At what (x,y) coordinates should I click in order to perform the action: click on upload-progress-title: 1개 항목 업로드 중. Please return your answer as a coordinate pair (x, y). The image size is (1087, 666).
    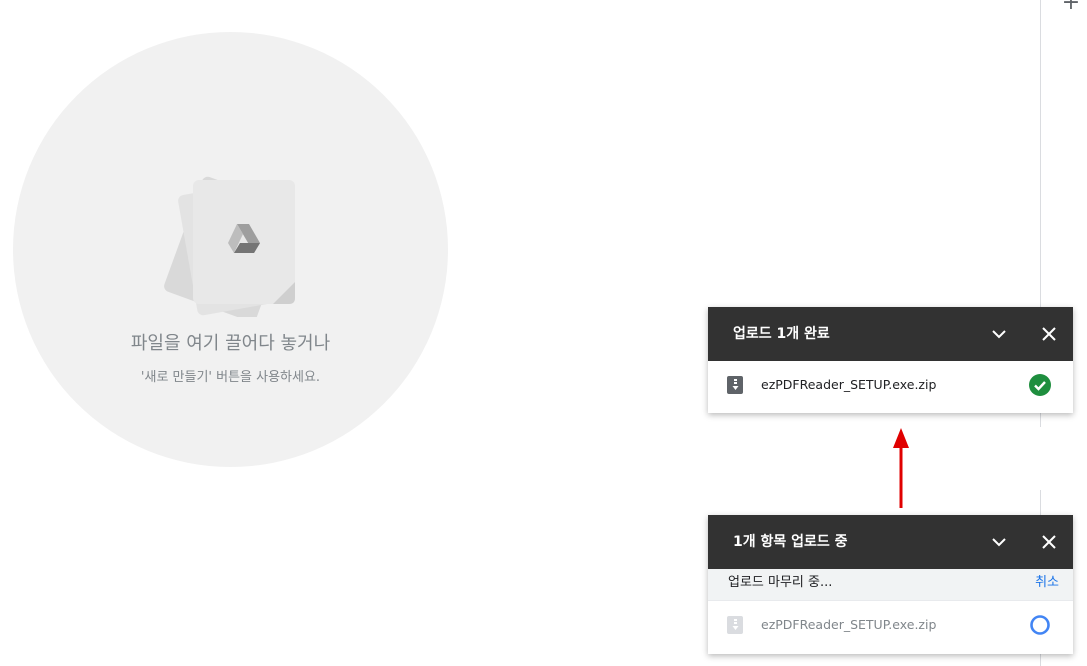
    Looking at the image, I should click on (790, 542).